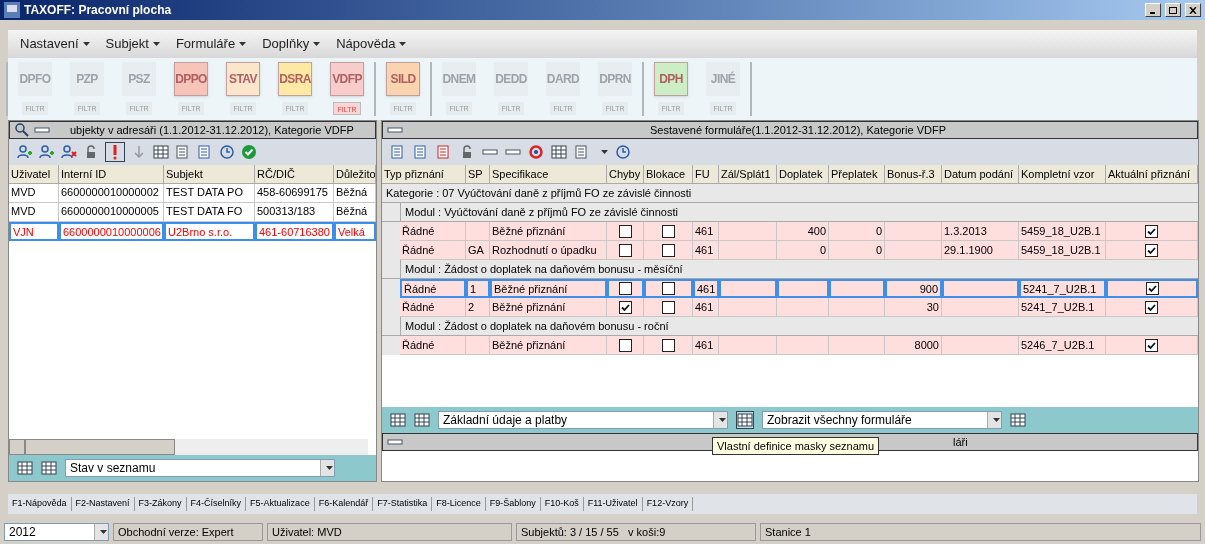  What do you see at coordinates (211, 44) in the screenshot?
I see `menu-item: Formuláře` at bounding box center [211, 44].